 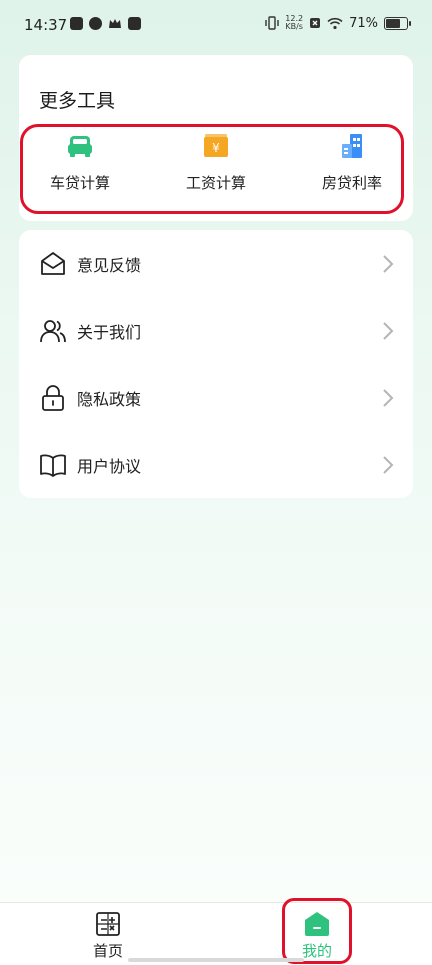 I want to click on highlight-annotation-mine-tab, so click(x=317, y=931).